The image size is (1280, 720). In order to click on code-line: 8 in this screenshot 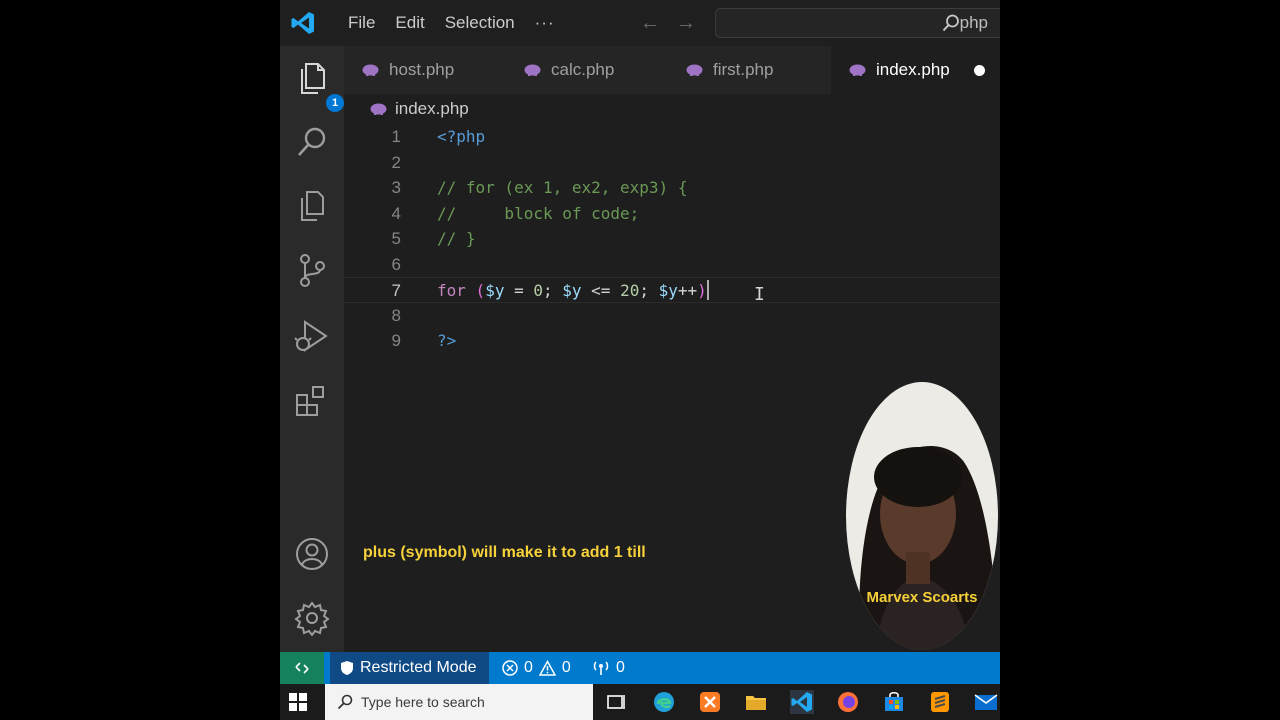, I will do `click(672, 316)`.